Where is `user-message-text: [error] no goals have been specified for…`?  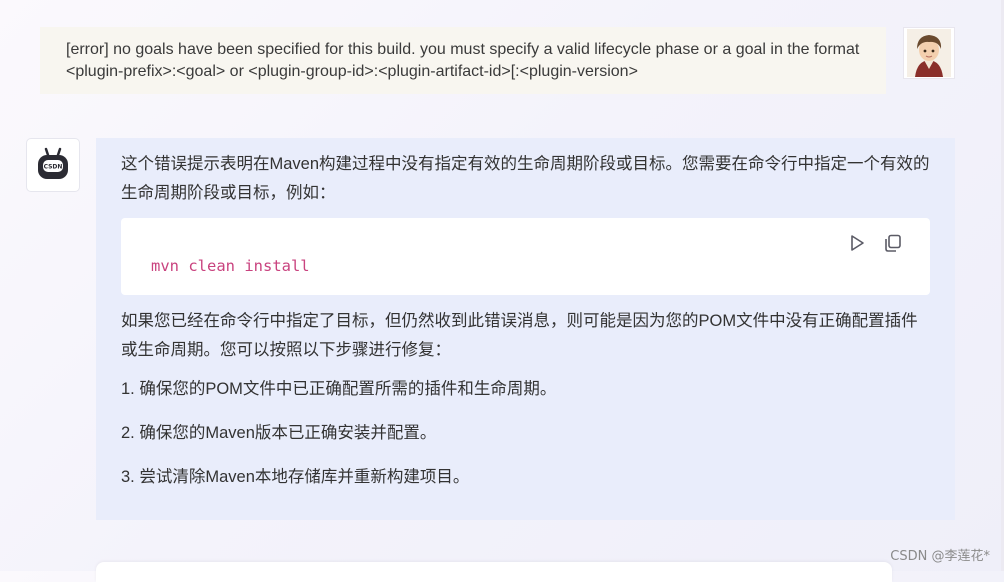
user-message-text: [error] no goals have been specified for… is located at coordinates (463, 60).